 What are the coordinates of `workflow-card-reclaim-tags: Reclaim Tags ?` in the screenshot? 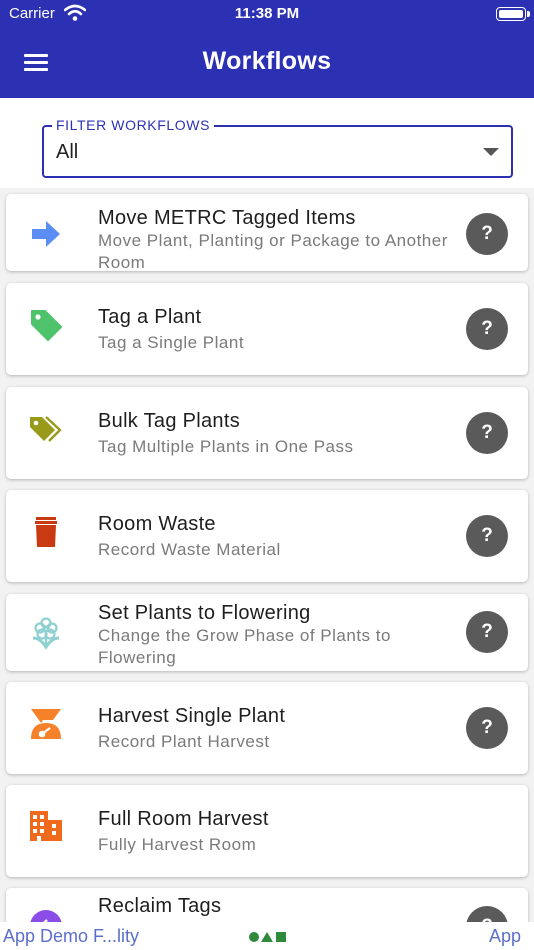 It's located at (267, 905).